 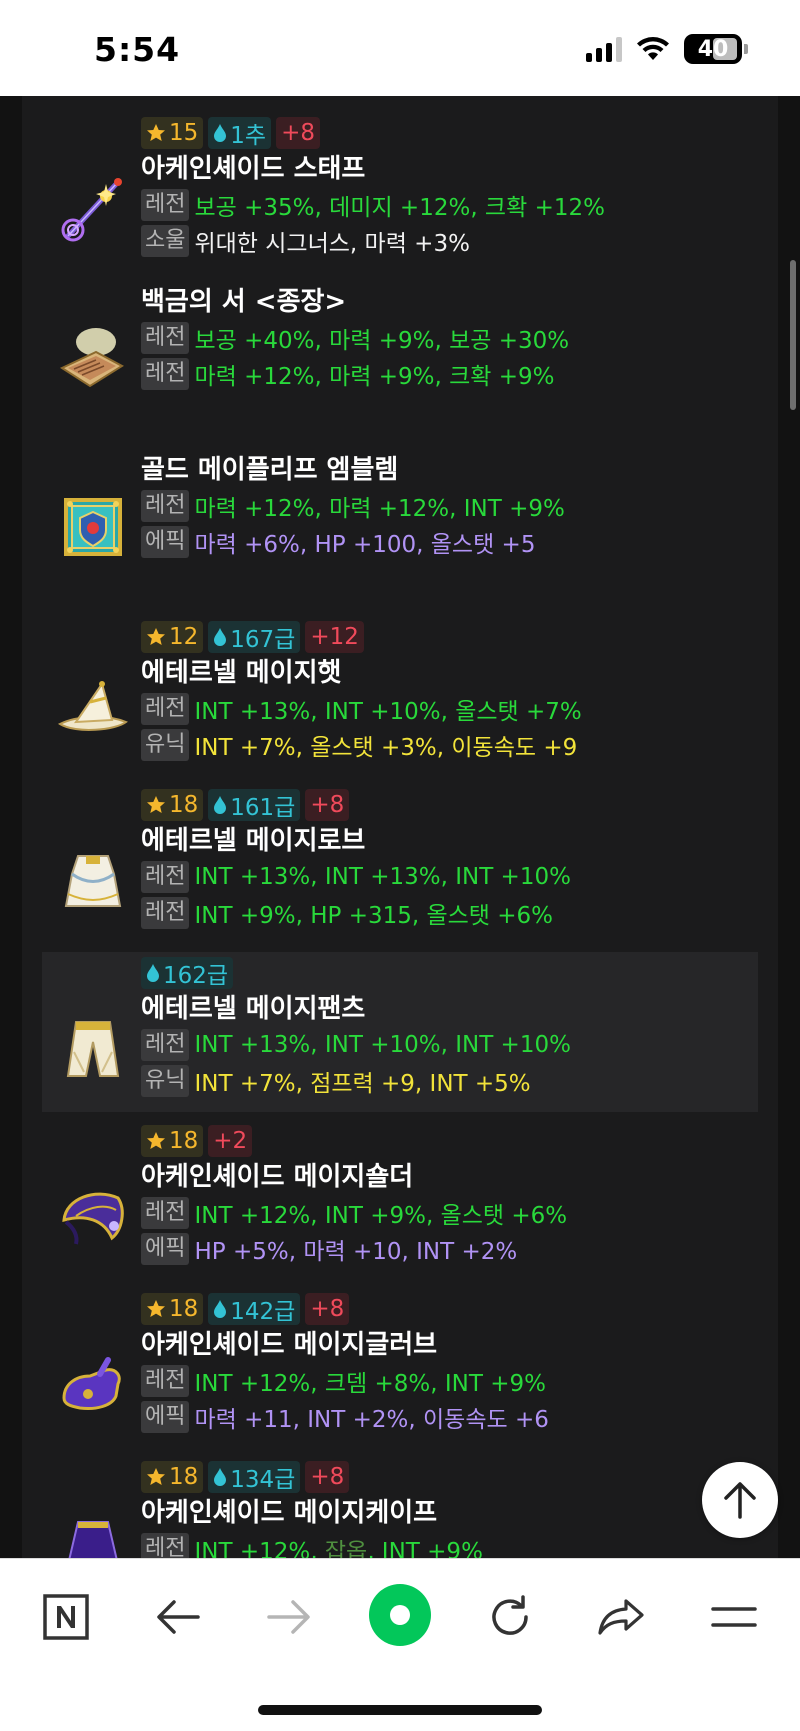 What do you see at coordinates (327, 805) in the screenshot?
I see `upgrade-badge: +8` at bounding box center [327, 805].